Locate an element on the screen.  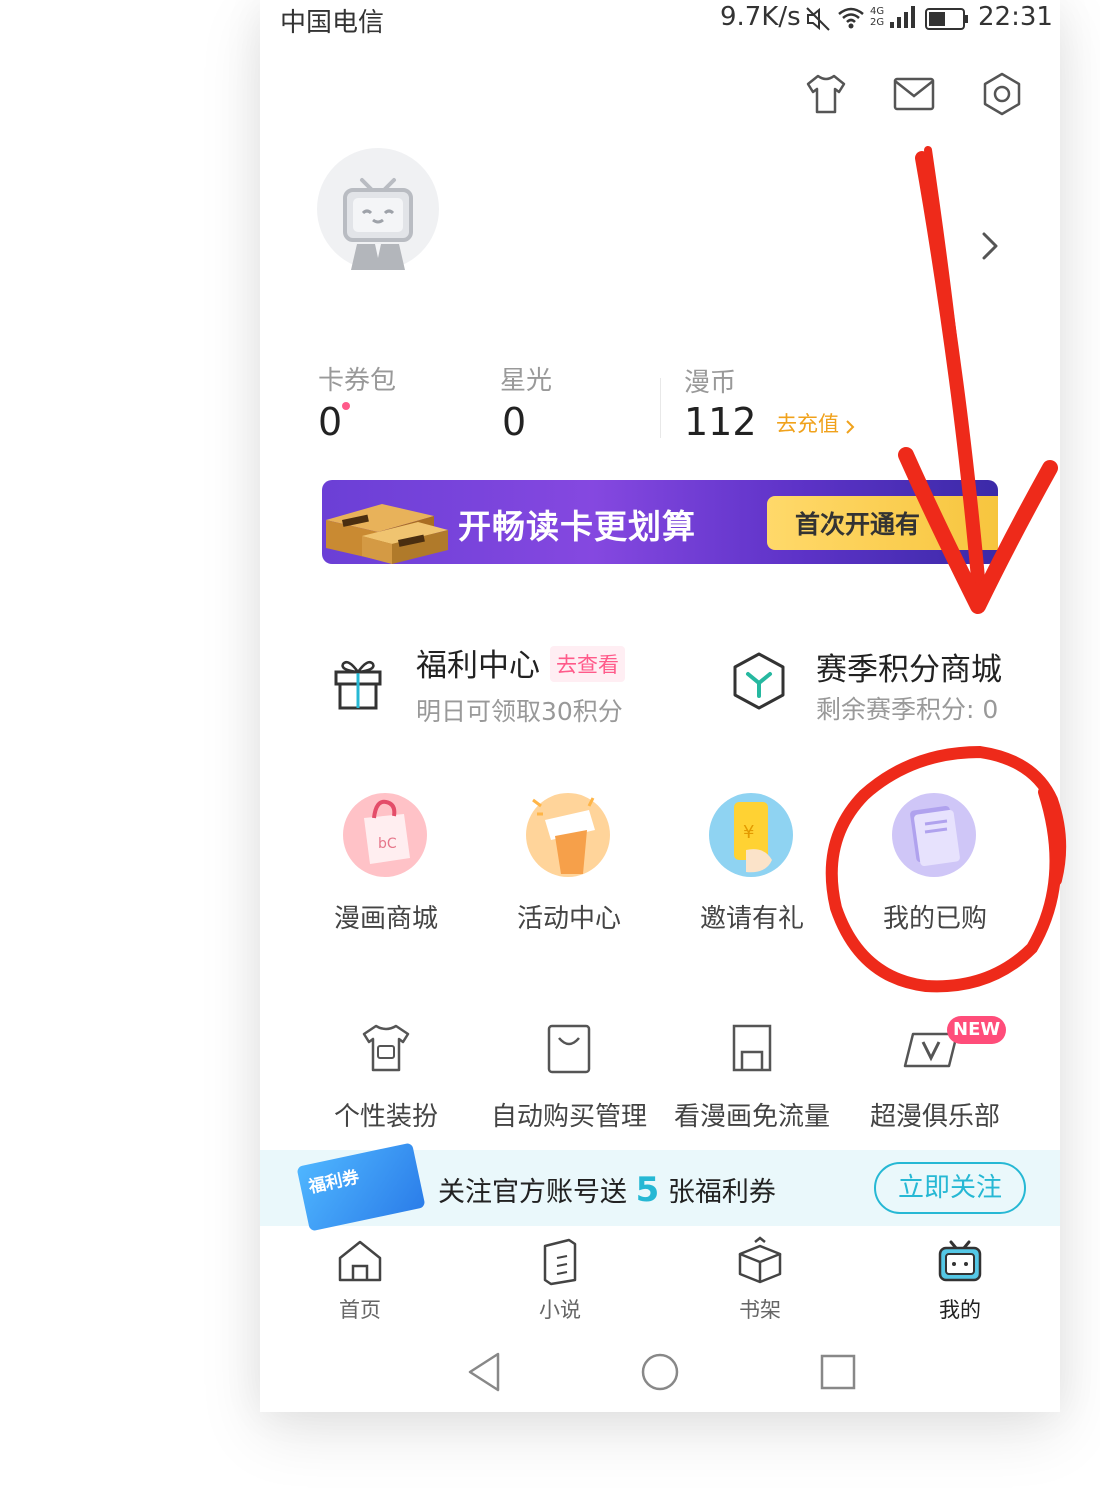
recharge-label: 去充值 is located at coordinates (807, 424).